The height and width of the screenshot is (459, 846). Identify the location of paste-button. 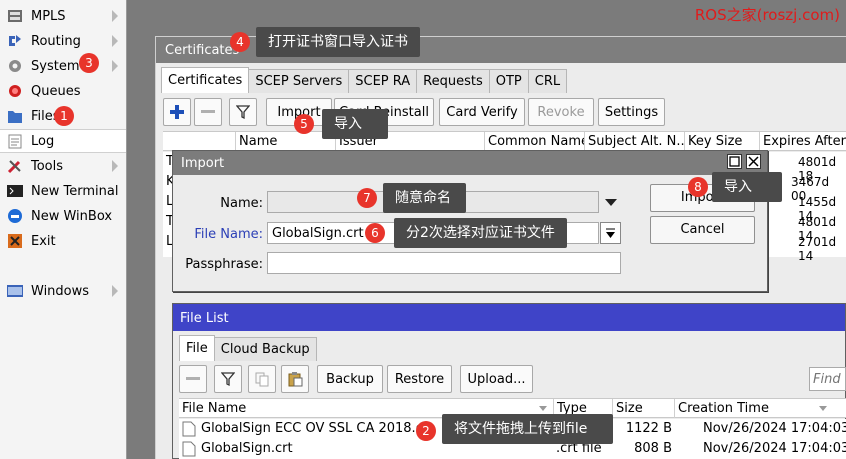
(295, 379).